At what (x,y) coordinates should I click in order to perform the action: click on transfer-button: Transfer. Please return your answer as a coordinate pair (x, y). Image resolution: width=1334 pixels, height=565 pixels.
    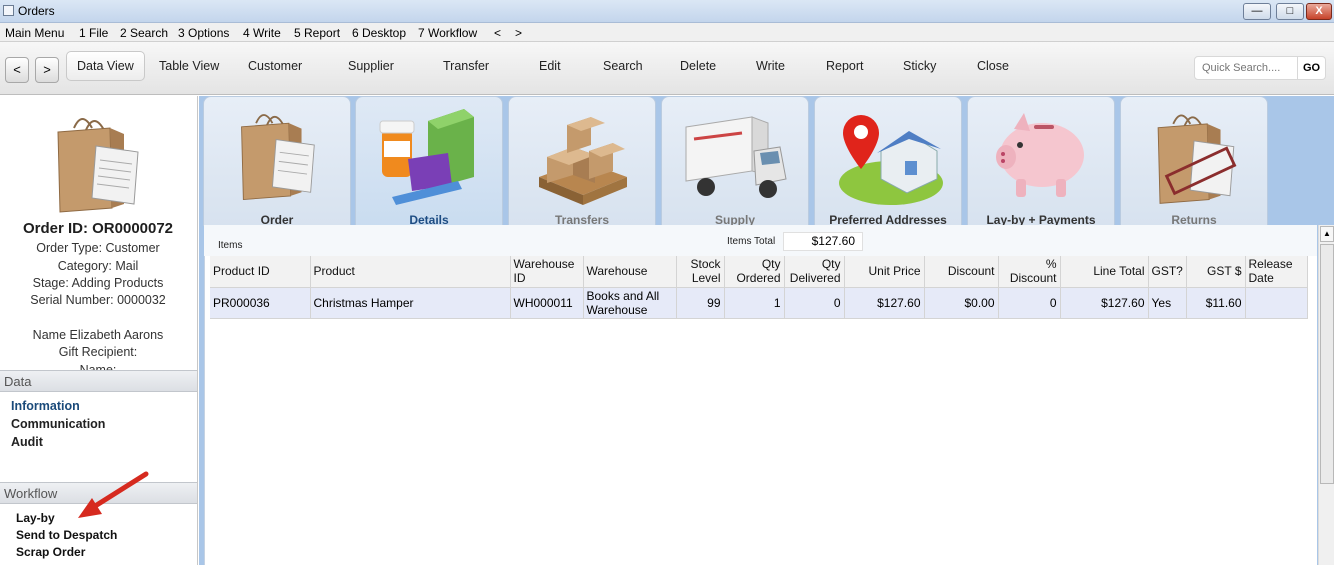
    Looking at the image, I should click on (466, 66).